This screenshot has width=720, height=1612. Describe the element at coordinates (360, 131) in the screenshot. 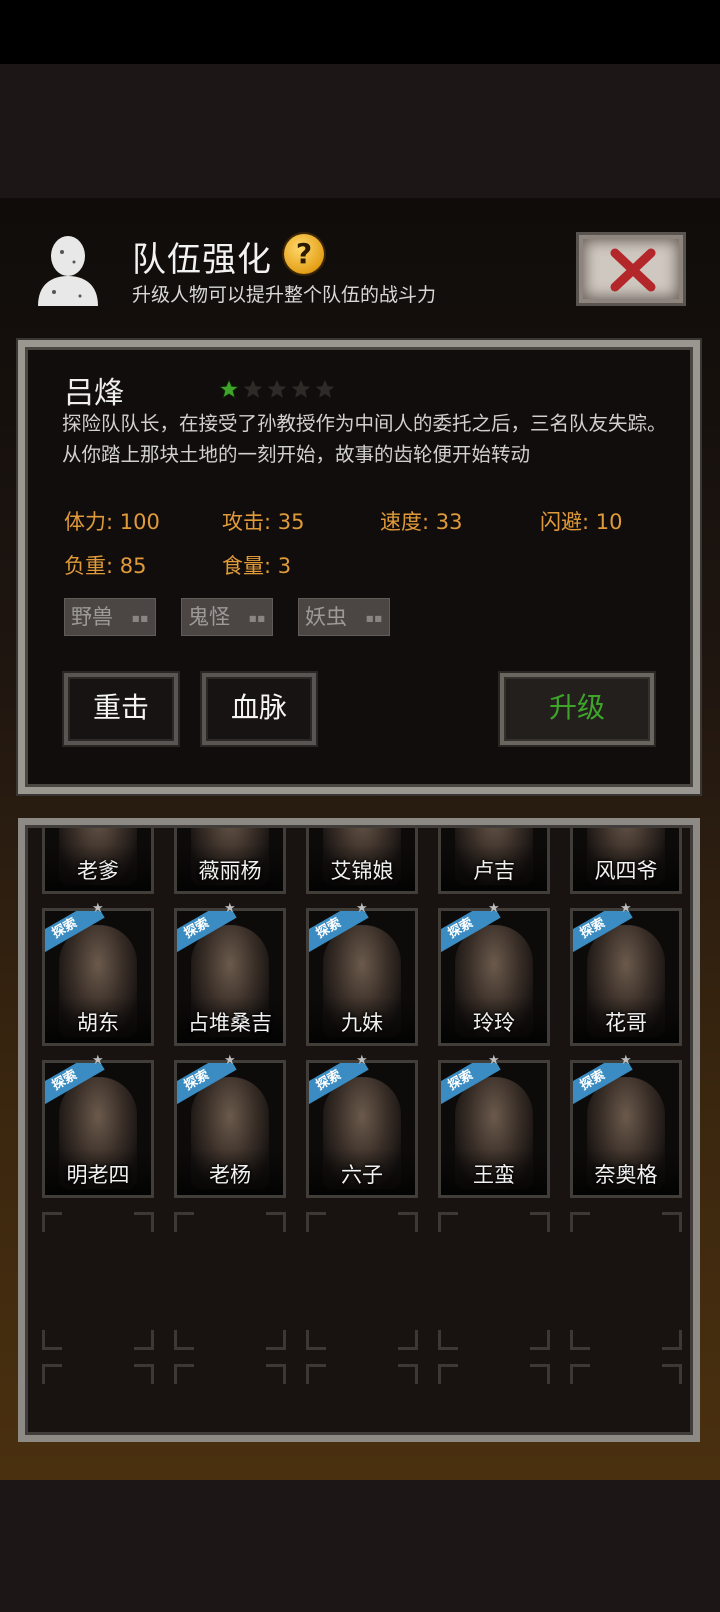

I see `top-letterbox` at that location.